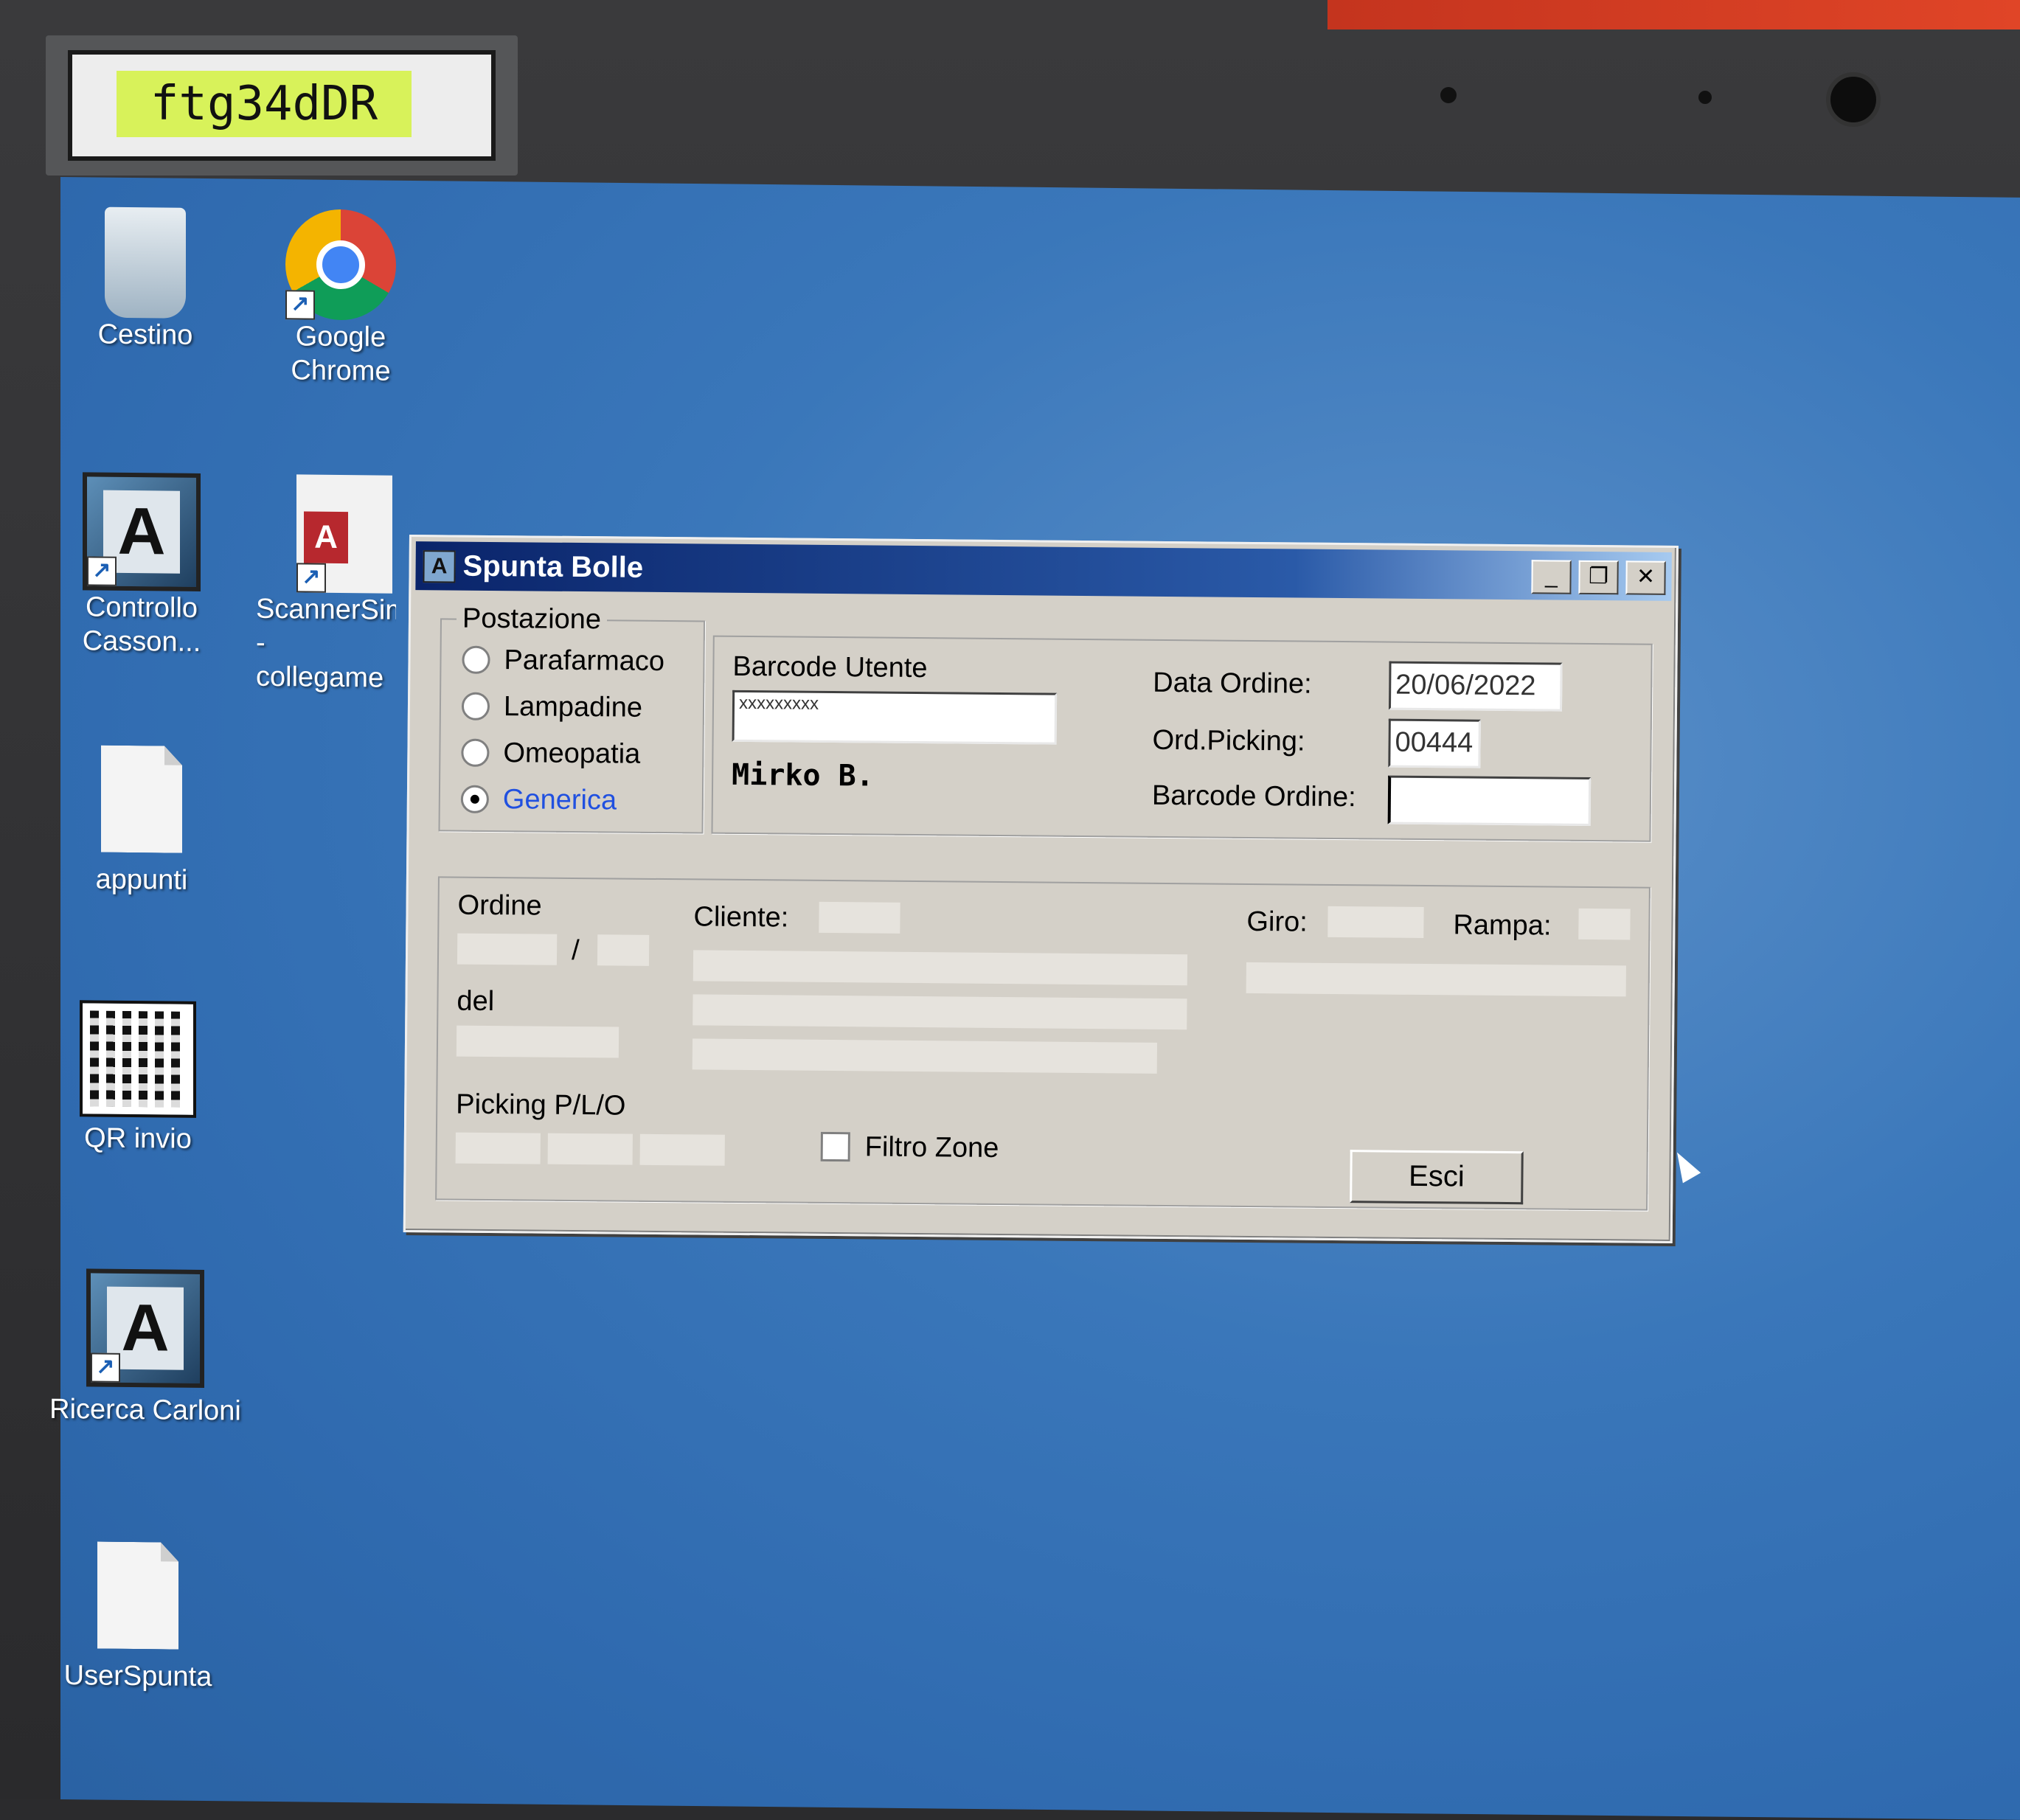 The width and height of the screenshot is (2020, 1820). I want to click on desktop-icon-google-chrome: ↗ Google Chrome, so click(341, 299).